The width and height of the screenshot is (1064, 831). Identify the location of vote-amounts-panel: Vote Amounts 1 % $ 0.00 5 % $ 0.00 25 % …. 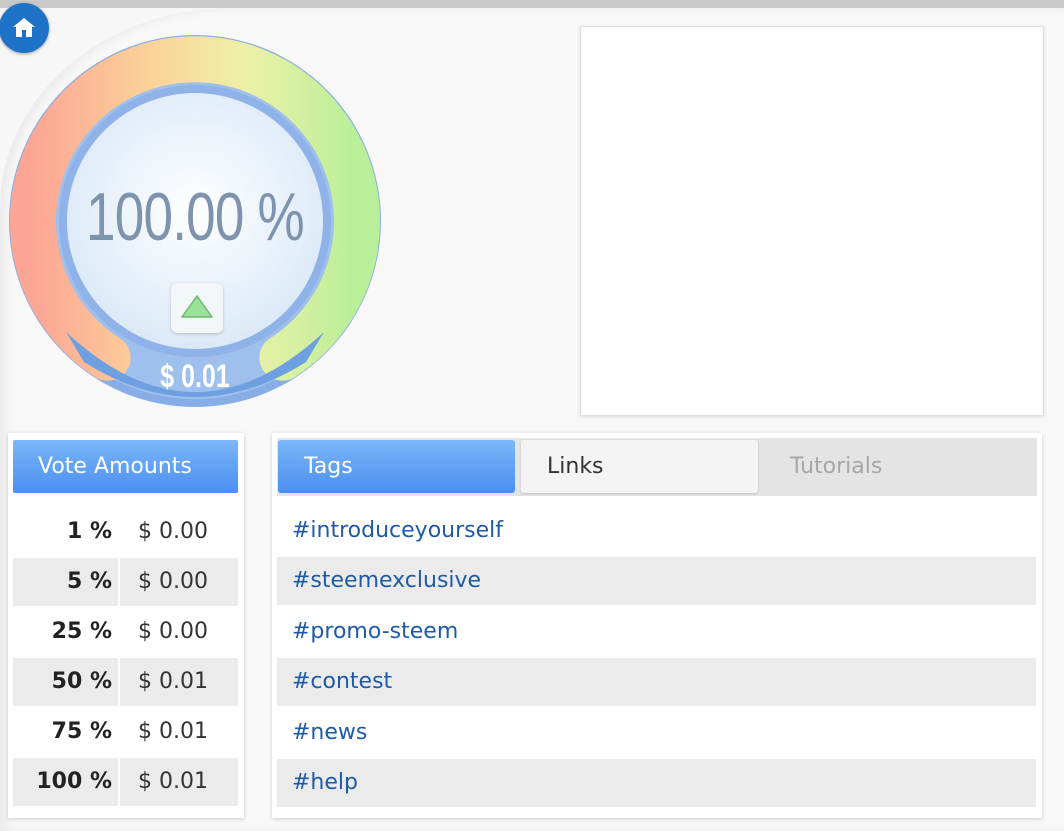
(126, 625).